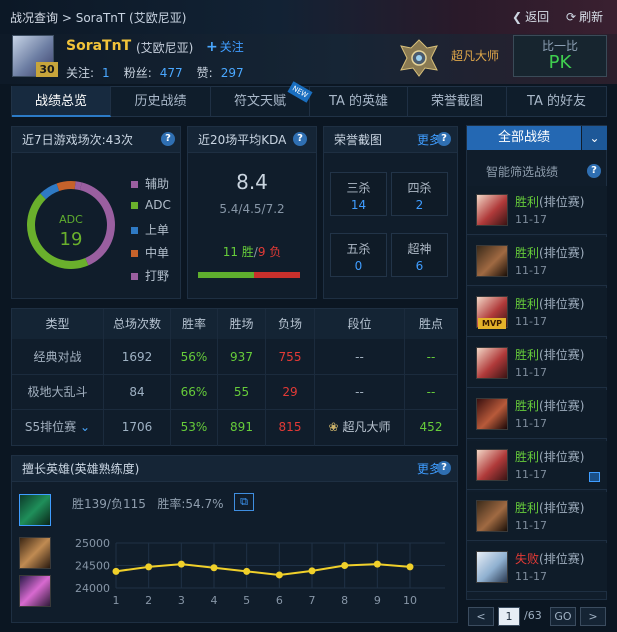 The width and height of the screenshot is (617, 632). What do you see at coordinates (358, 205) in the screenshot?
I see `triple-kill-count: 14` at bounding box center [358, 205].